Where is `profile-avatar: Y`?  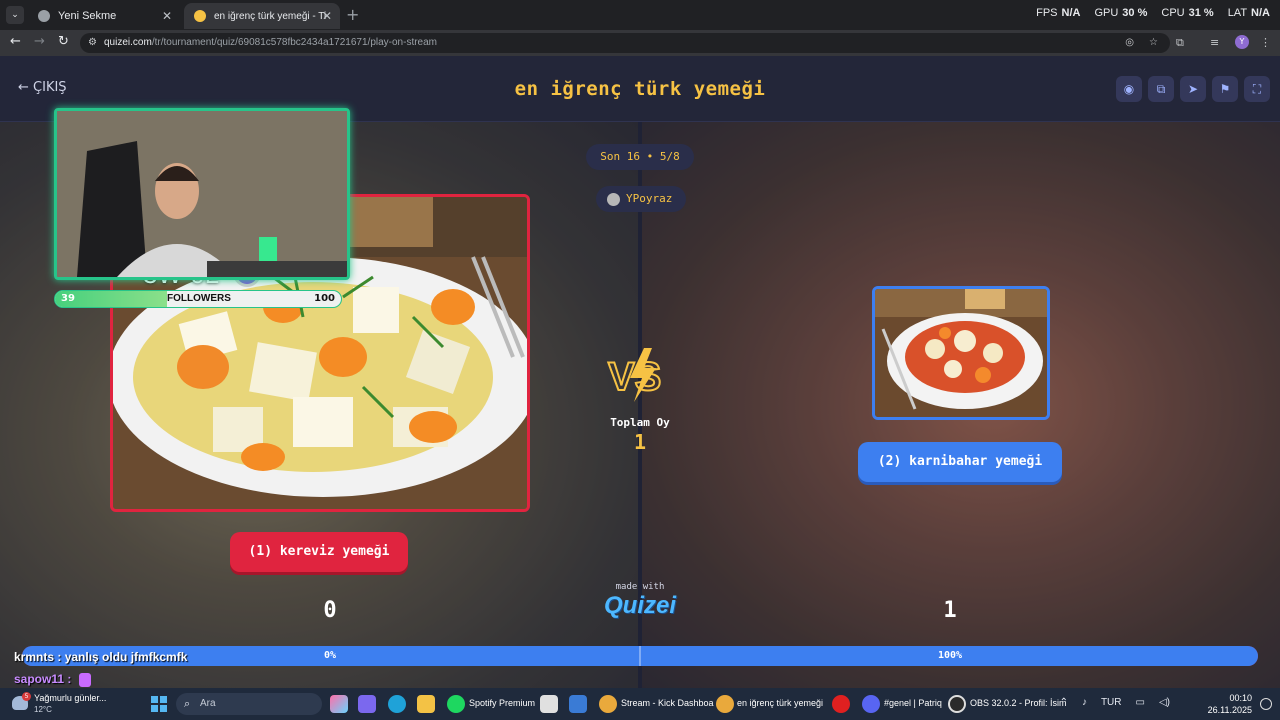 profile-avatar: Y is located at coordinates (1242, 42).